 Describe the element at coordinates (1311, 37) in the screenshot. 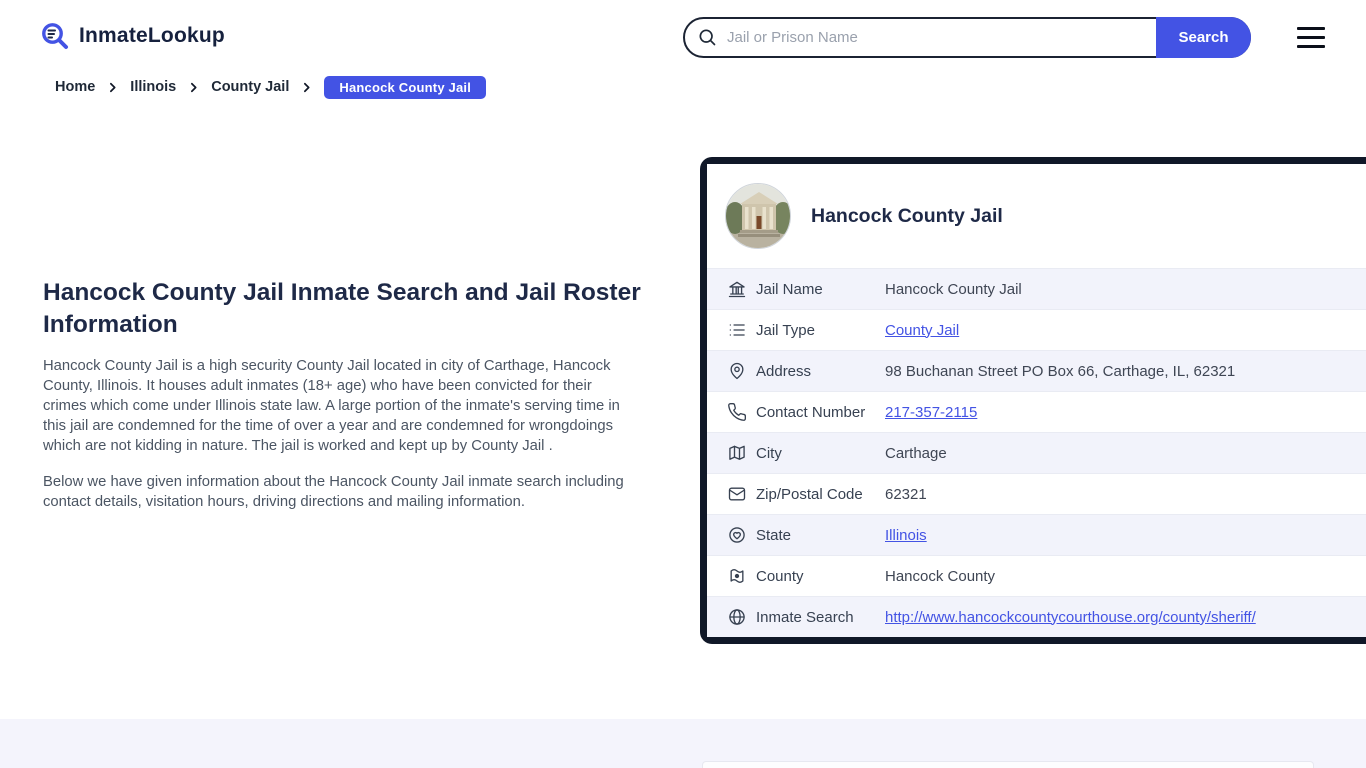

I see `menu-icon` at that location.